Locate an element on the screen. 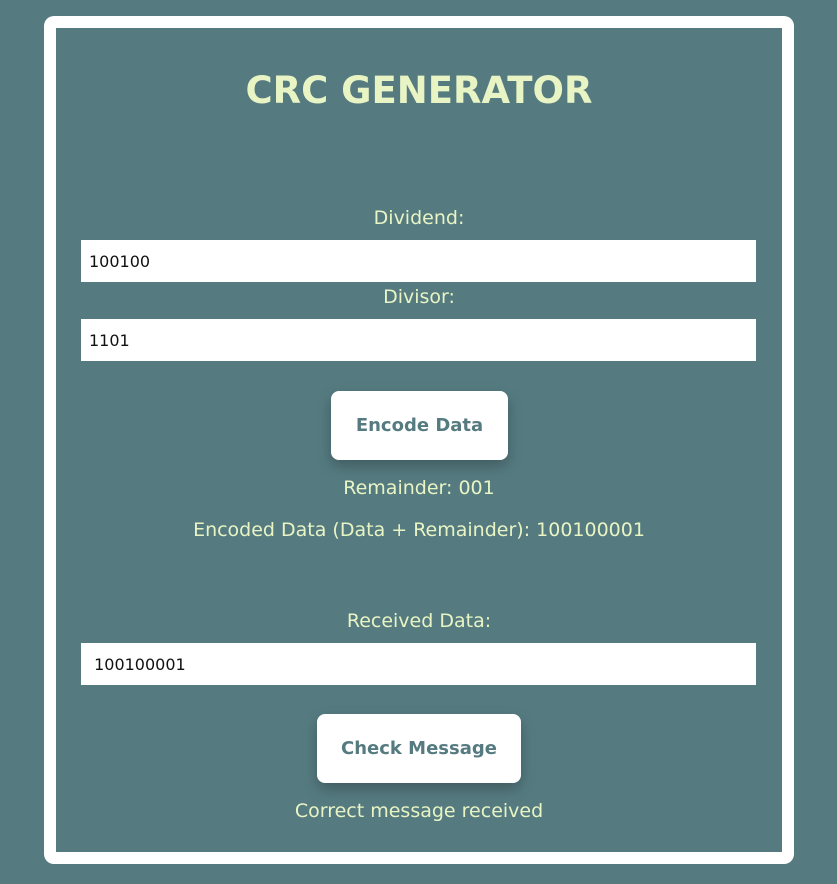 The width and height of the screenshot is (837, 884). dividend-input is located at coordinates (418, 261).